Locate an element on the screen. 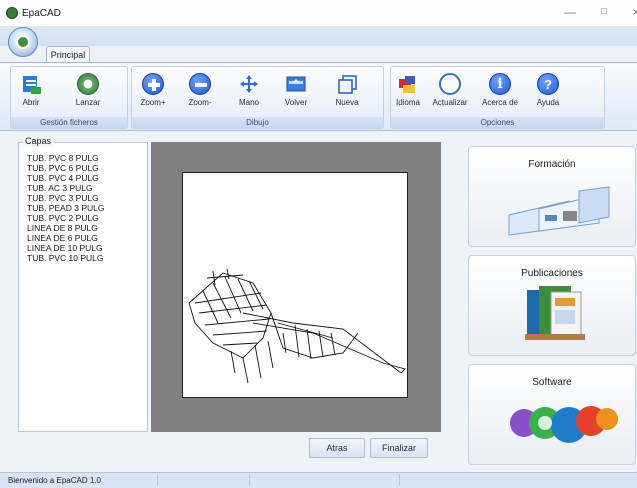 The height and width of the screenshot is (488, 637). zoom-in-icon is located at coordinates (153, 84).